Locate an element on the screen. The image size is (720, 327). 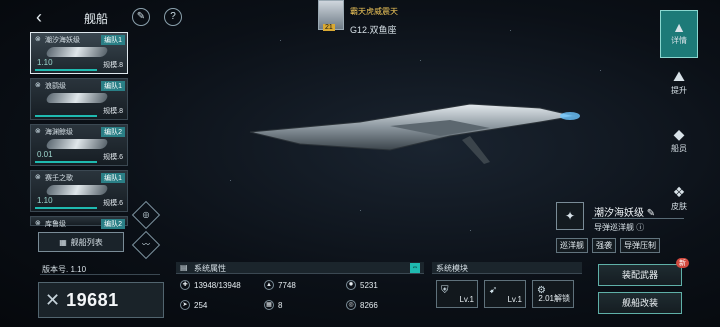
attributes-icon: ▤ is located at coordinates (184, 267).